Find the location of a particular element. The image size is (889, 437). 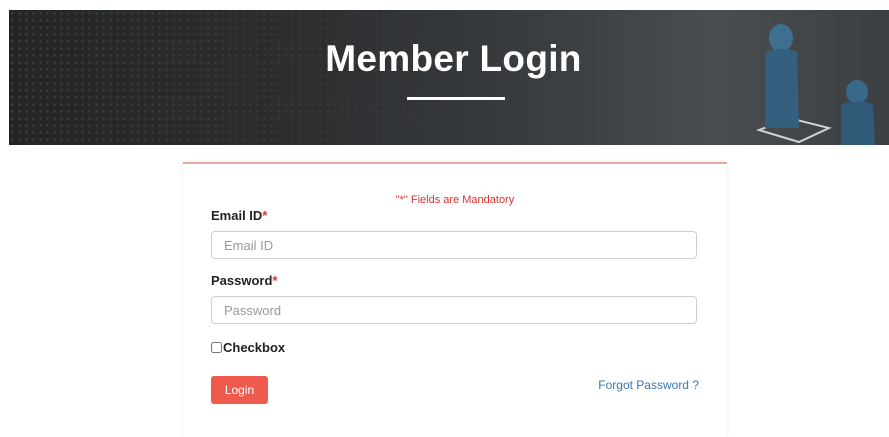

password-label-text: Password is located at coordinates (242, 280).